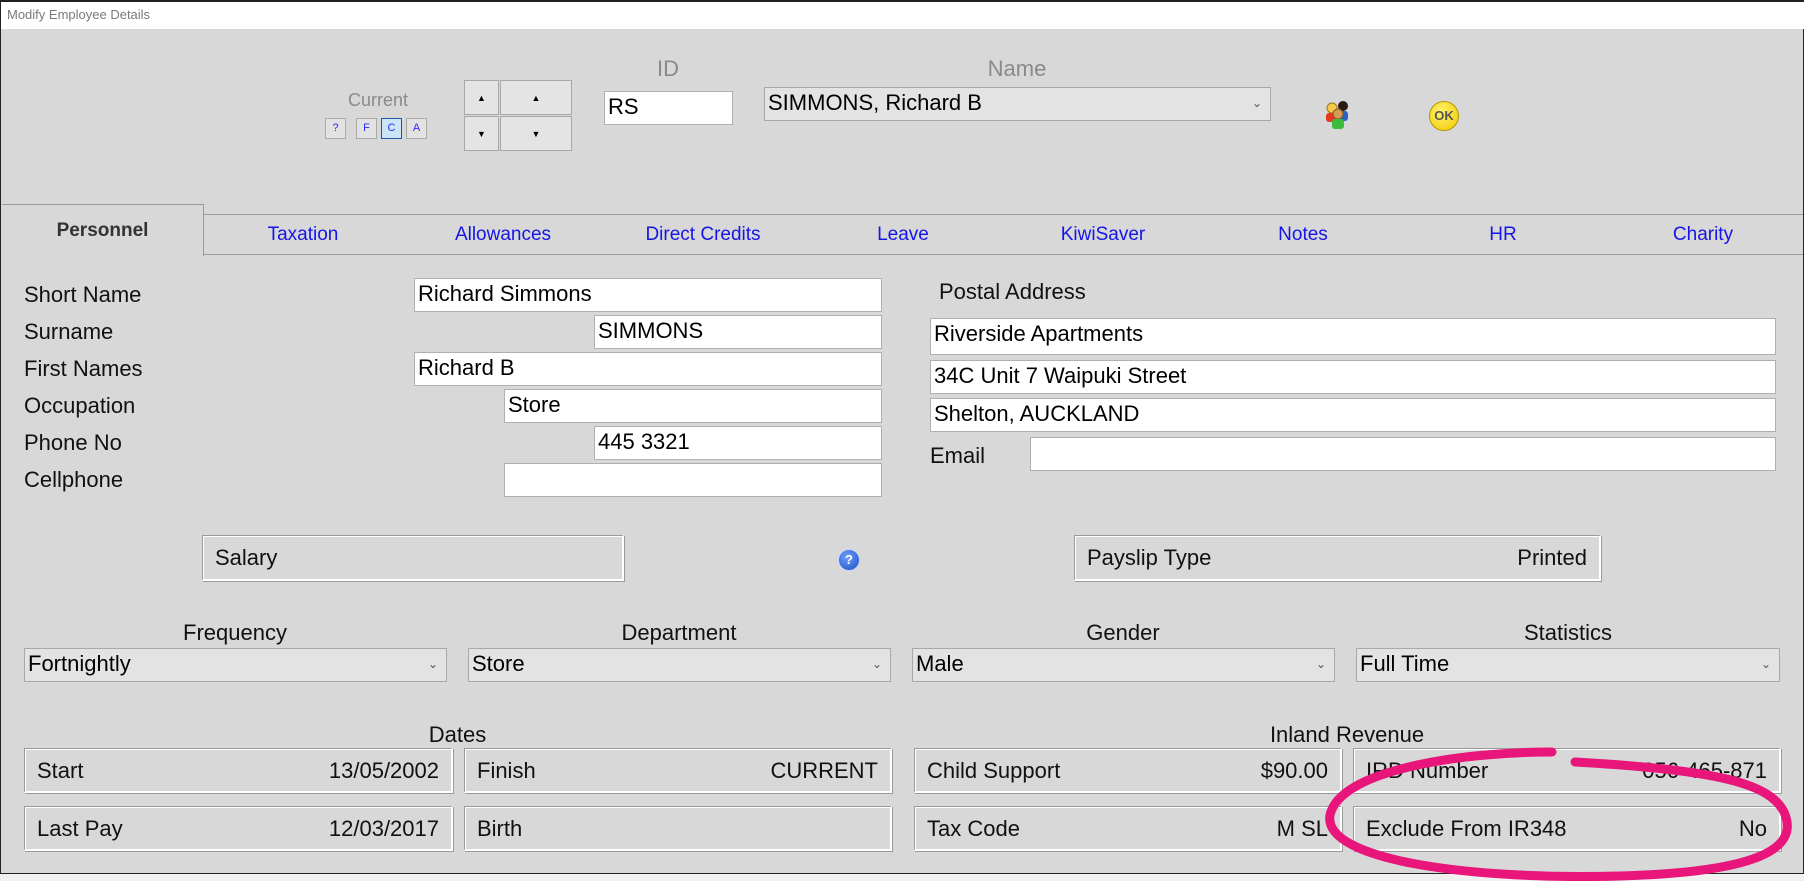 This screenshot has width=1804, height=881. What do you see at coordinates (1568, 665) in the screenshot?
I see `statistics-dropdown: Full Time ⌄` at bounding box center [1568, 665].